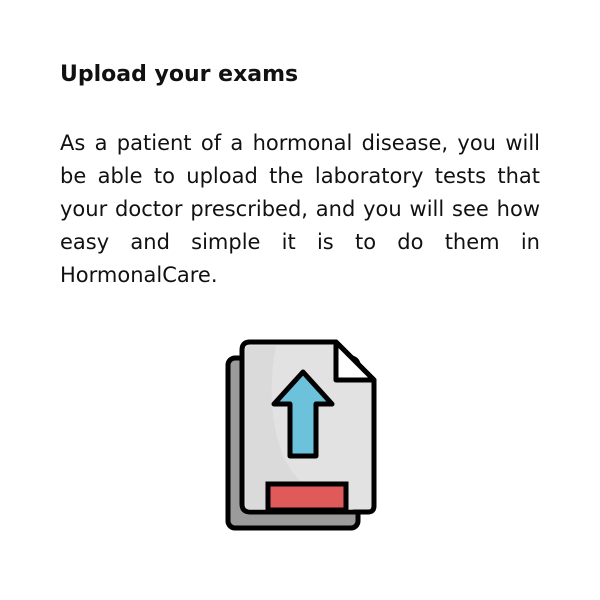 This screenshot has width=600, height=600. What do you see at coordinates (301, 435) in the screenshot?
I see `file-upload-icon` at bounding box center [301, 435].